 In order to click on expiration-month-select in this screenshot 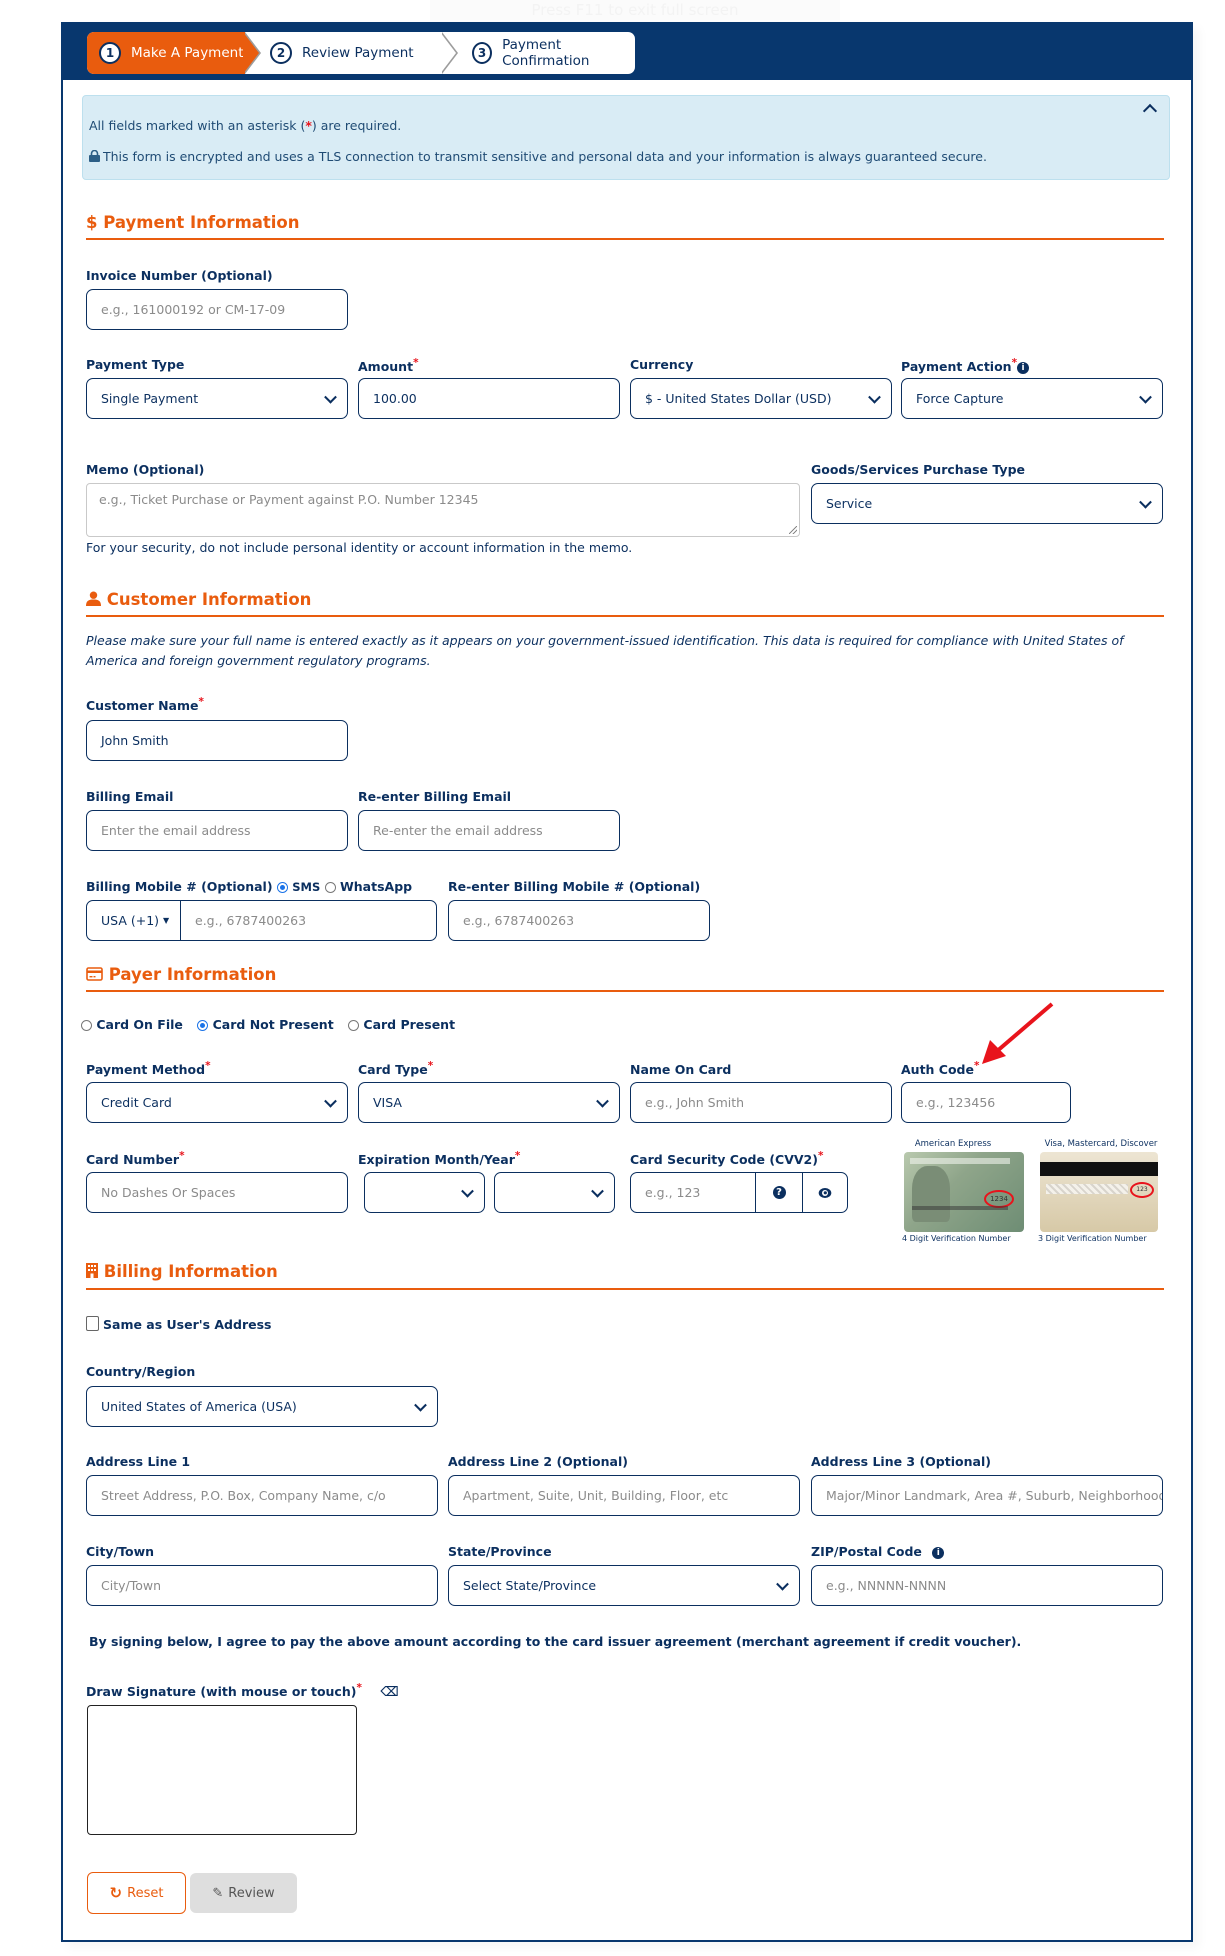, I will do `click(424, 1192)`.